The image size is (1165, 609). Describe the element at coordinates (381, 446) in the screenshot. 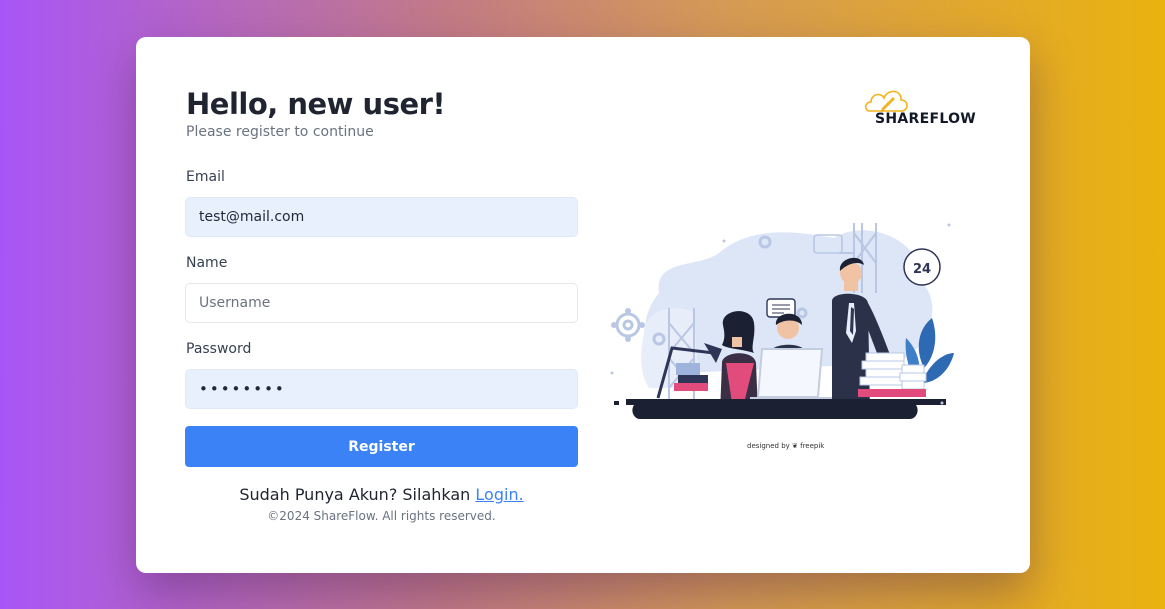

I see `register-button: Register` at that location.